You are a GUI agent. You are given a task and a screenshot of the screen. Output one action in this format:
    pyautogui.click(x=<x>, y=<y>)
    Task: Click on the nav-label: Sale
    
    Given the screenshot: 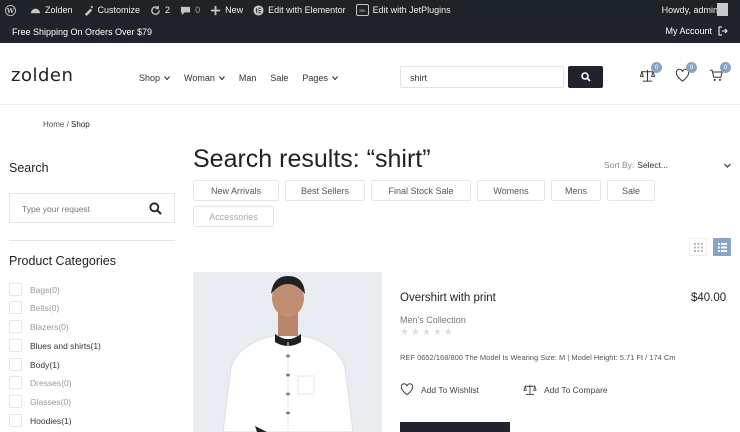 What is the action you would take?
    pyautogui.click(x=279, y=78)
    